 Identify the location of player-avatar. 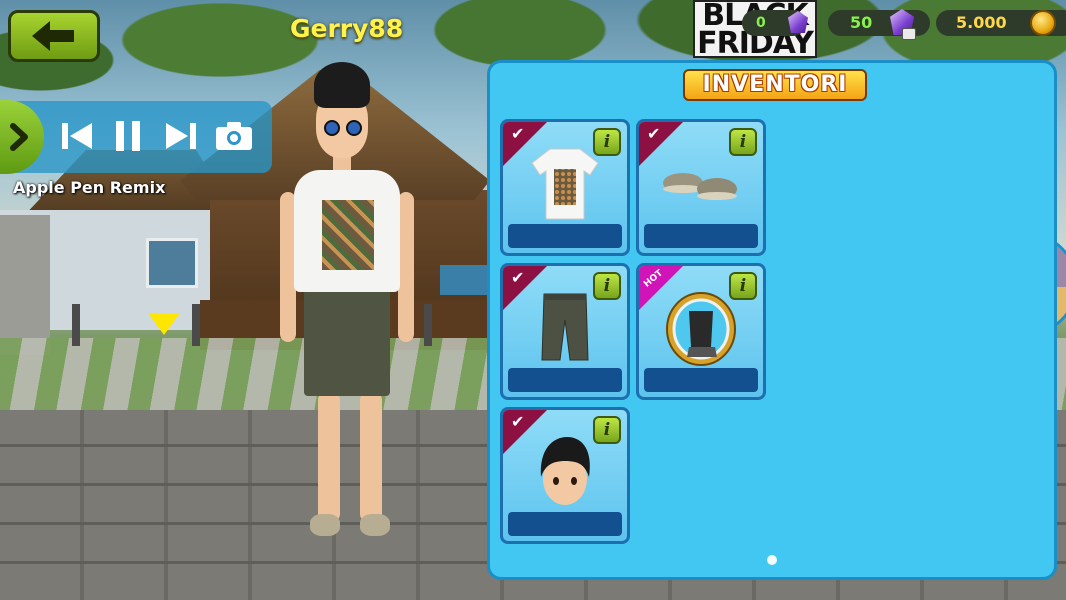
(350, 305).